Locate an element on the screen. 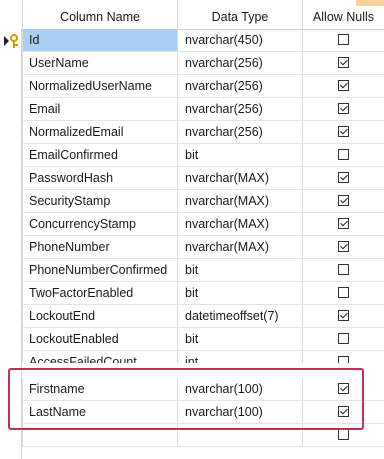  column-name-cell: Id is located at coordinates (99, 40).